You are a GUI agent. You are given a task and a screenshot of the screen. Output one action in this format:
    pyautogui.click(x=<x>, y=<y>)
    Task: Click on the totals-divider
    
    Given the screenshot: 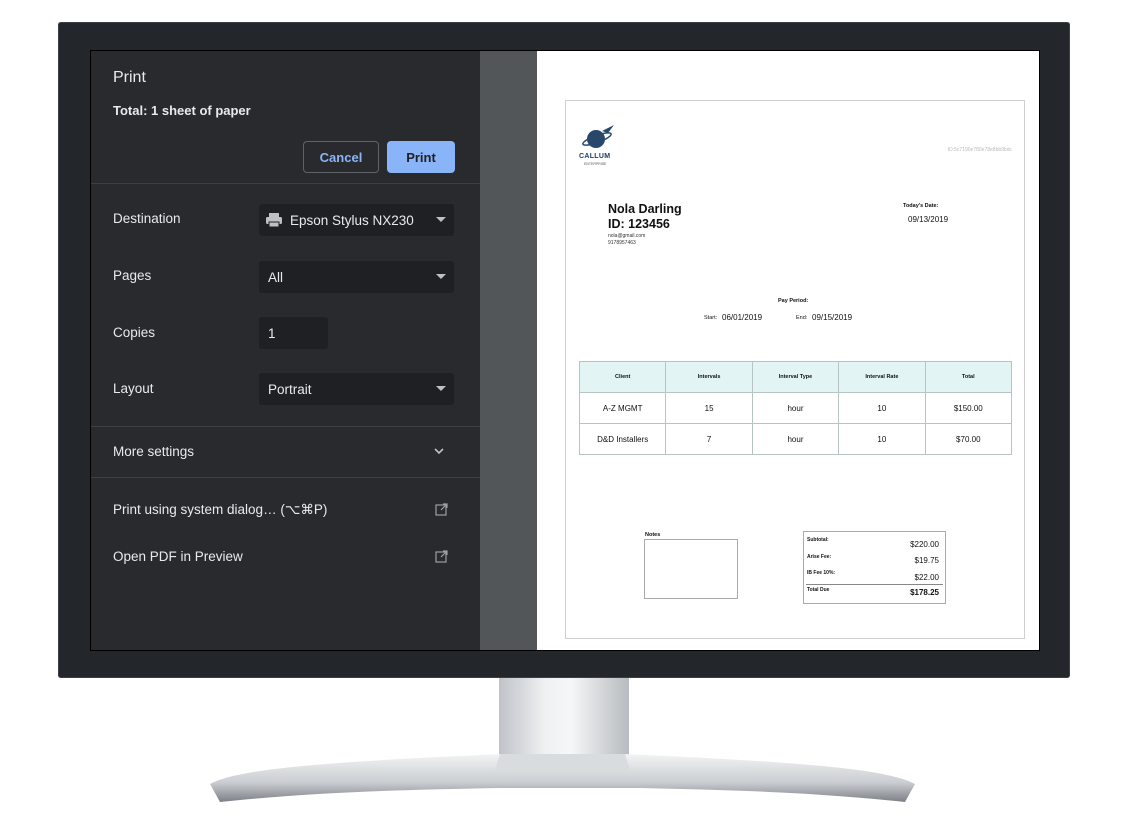 What is the action you would take?
    pyautogui.click(x=874, y=584)
    